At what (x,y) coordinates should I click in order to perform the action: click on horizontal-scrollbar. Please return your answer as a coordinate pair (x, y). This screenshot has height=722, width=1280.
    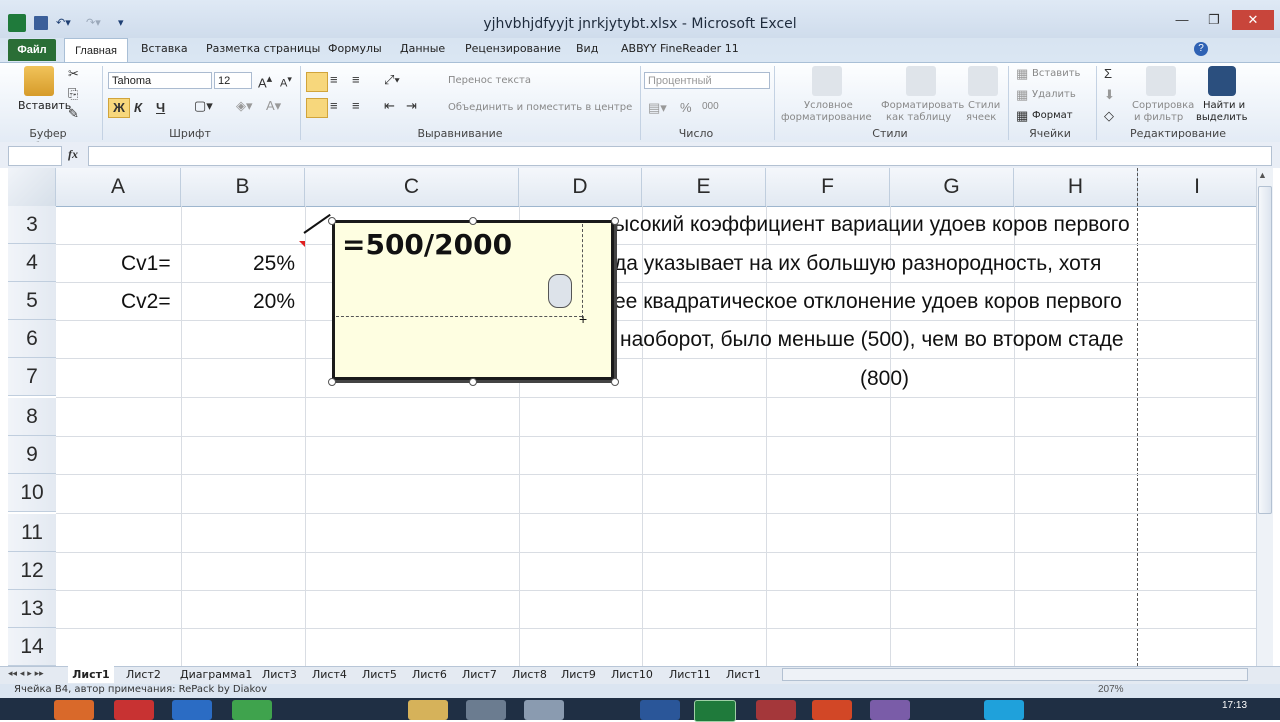
    Looking at the image, I should click on (1015, 674).